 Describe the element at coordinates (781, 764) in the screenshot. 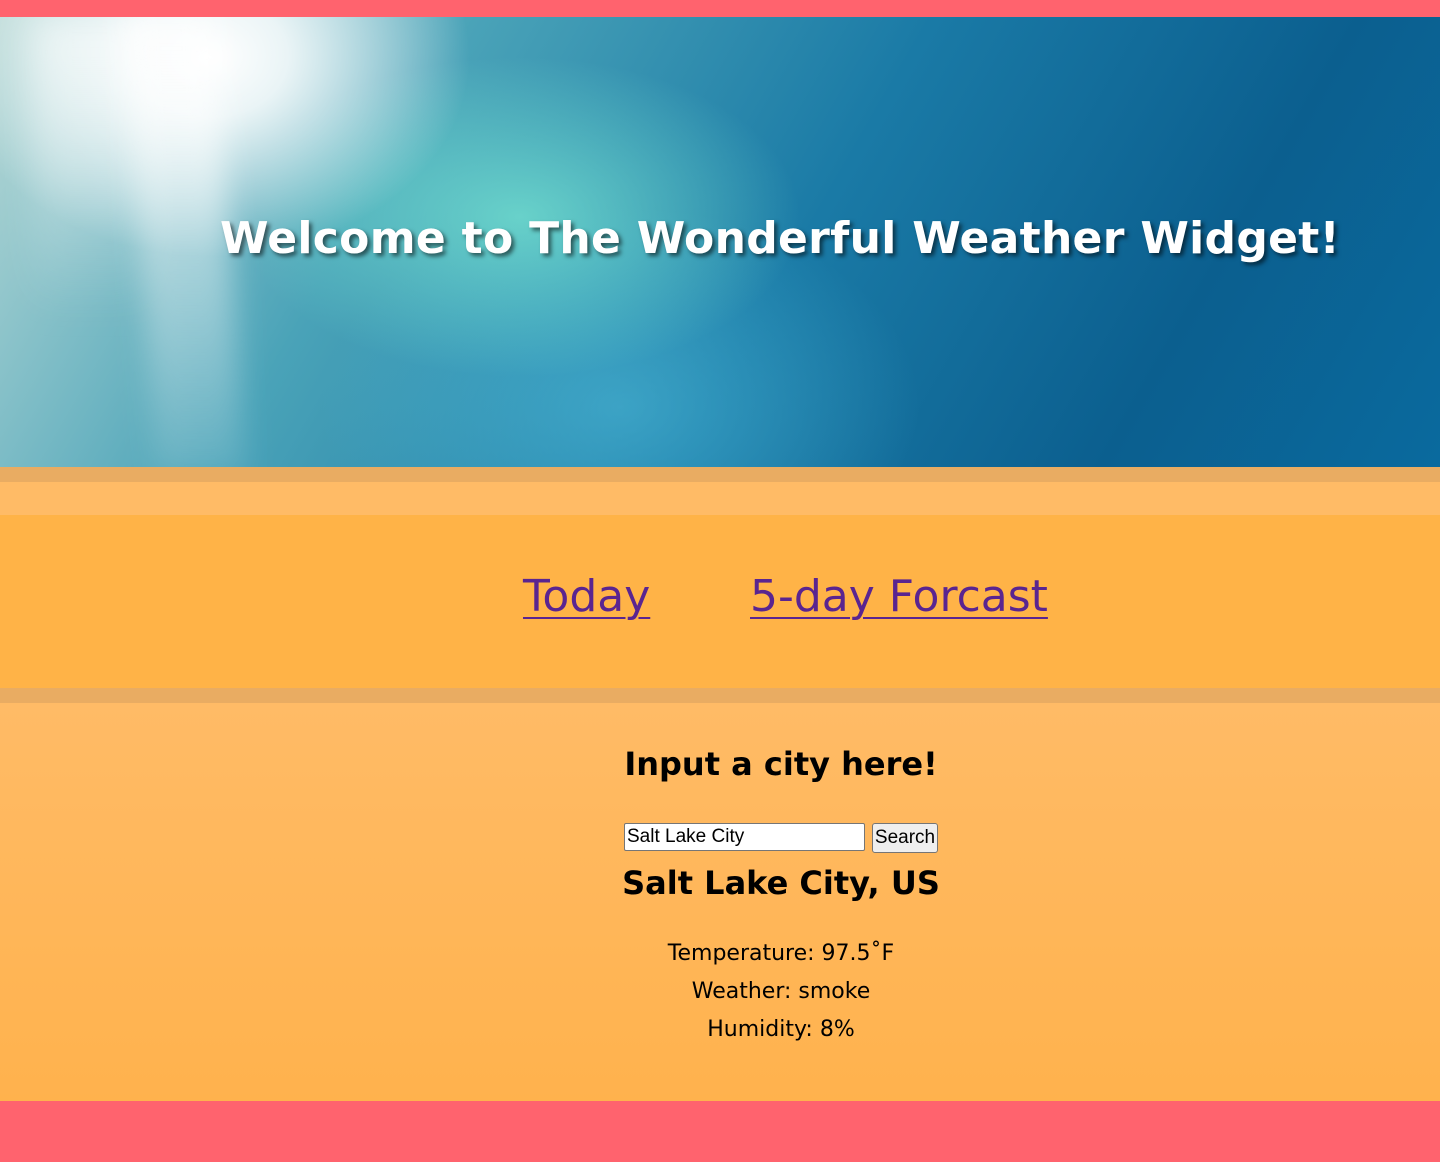

I see `city-prompt-heading: Input a city here!` at that location.